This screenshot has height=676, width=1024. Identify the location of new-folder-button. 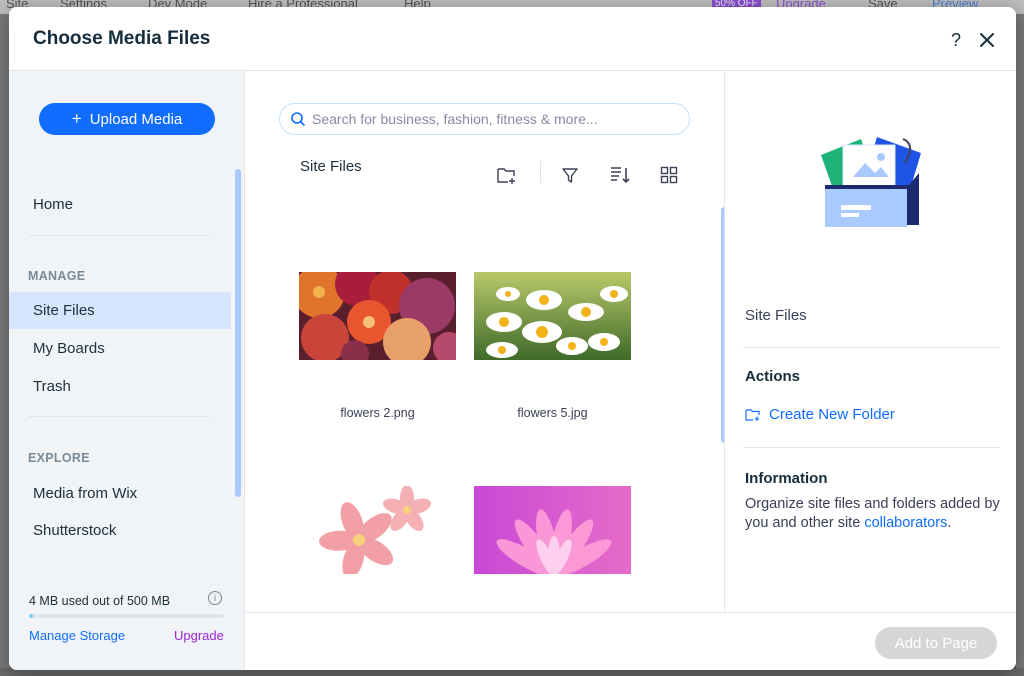
(507, 175).